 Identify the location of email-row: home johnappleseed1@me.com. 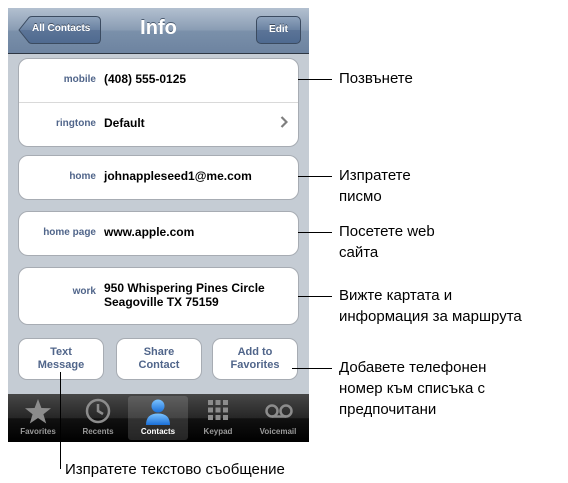
(158, 177).